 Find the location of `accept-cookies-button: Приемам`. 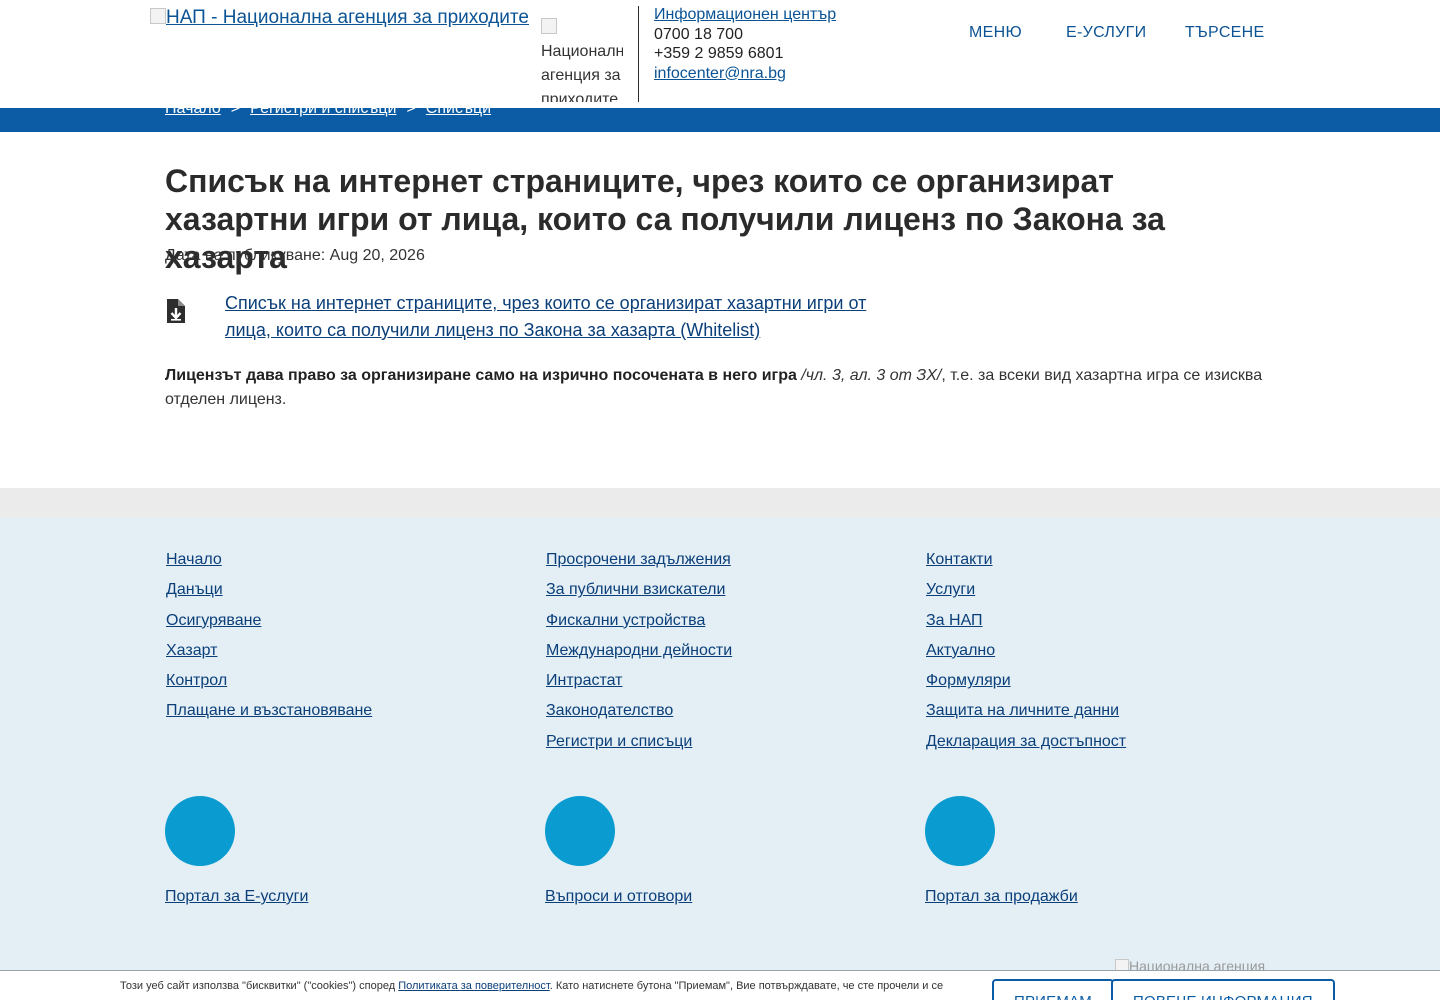

accept-cookies-button: Приемам is located at coordinates (1053, 989).